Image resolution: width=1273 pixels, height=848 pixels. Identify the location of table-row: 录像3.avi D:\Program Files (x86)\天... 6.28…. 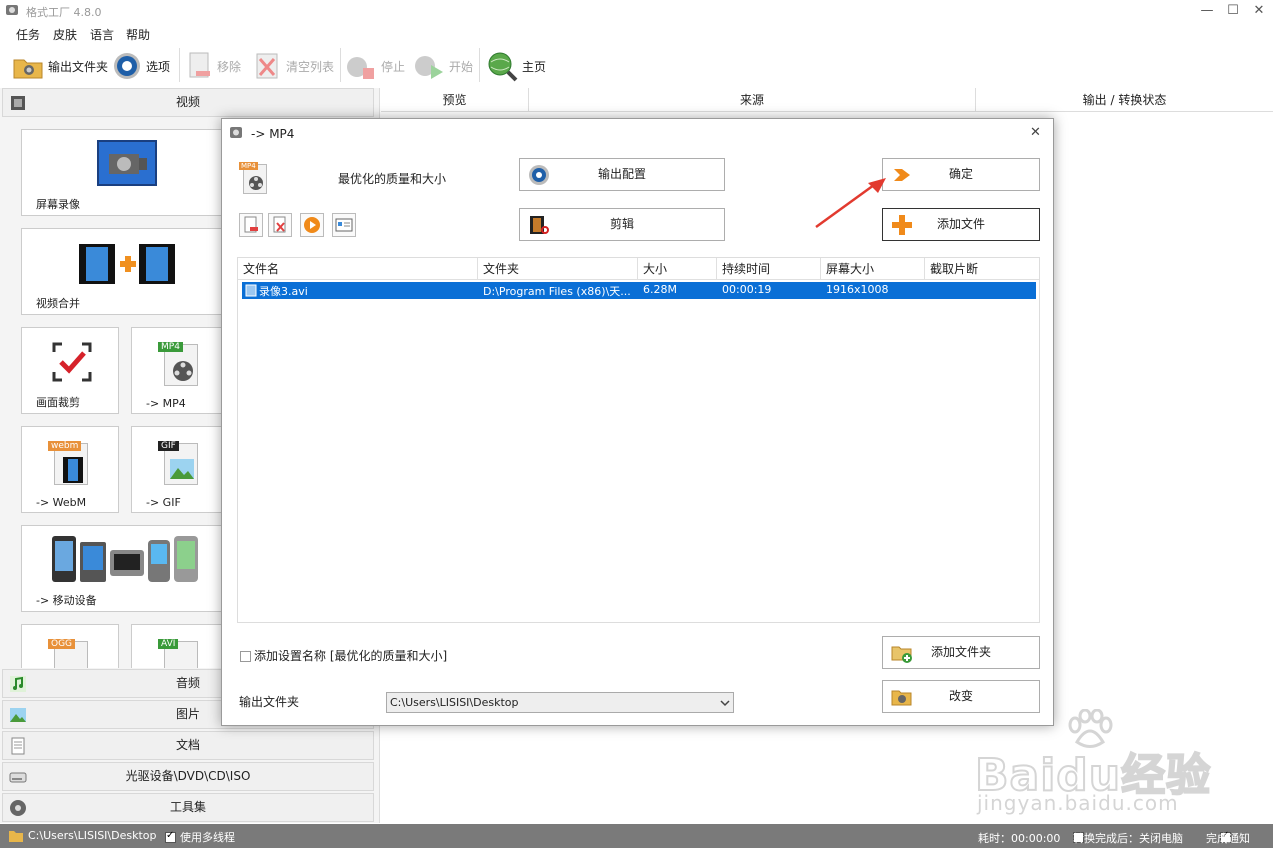
(639, 290).